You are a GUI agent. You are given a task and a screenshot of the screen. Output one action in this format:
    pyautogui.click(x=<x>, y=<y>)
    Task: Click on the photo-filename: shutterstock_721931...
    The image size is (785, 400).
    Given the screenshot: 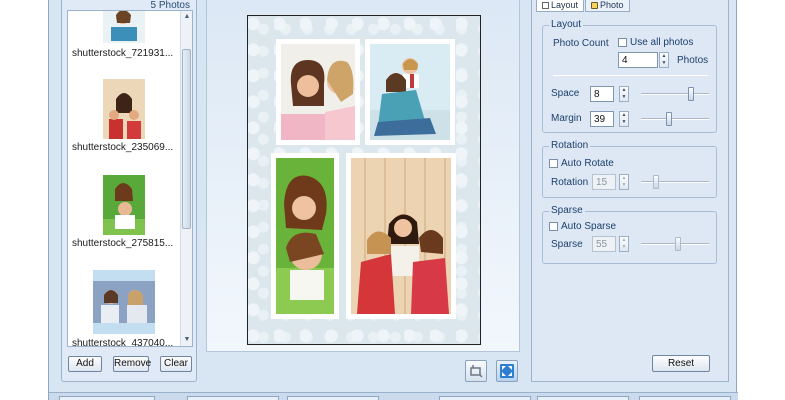 What is the action you would take?
    pyautogui.click(x=123, y=53)
    